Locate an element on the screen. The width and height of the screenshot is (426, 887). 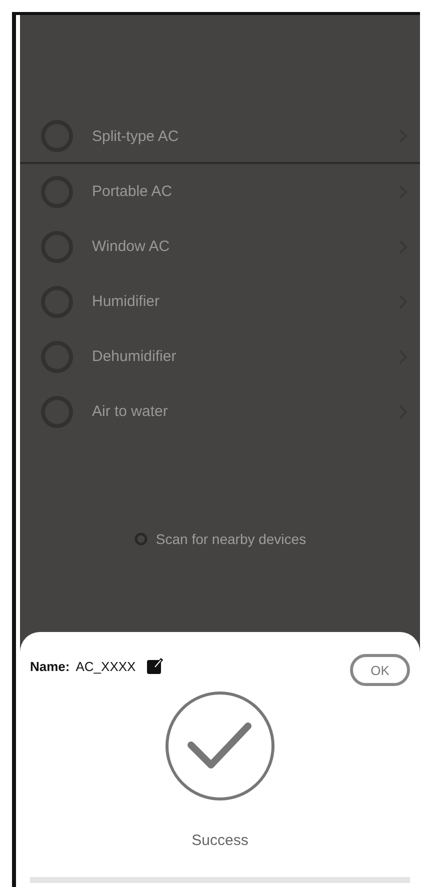
ok-button: OK is located at coordinates (380, 670).